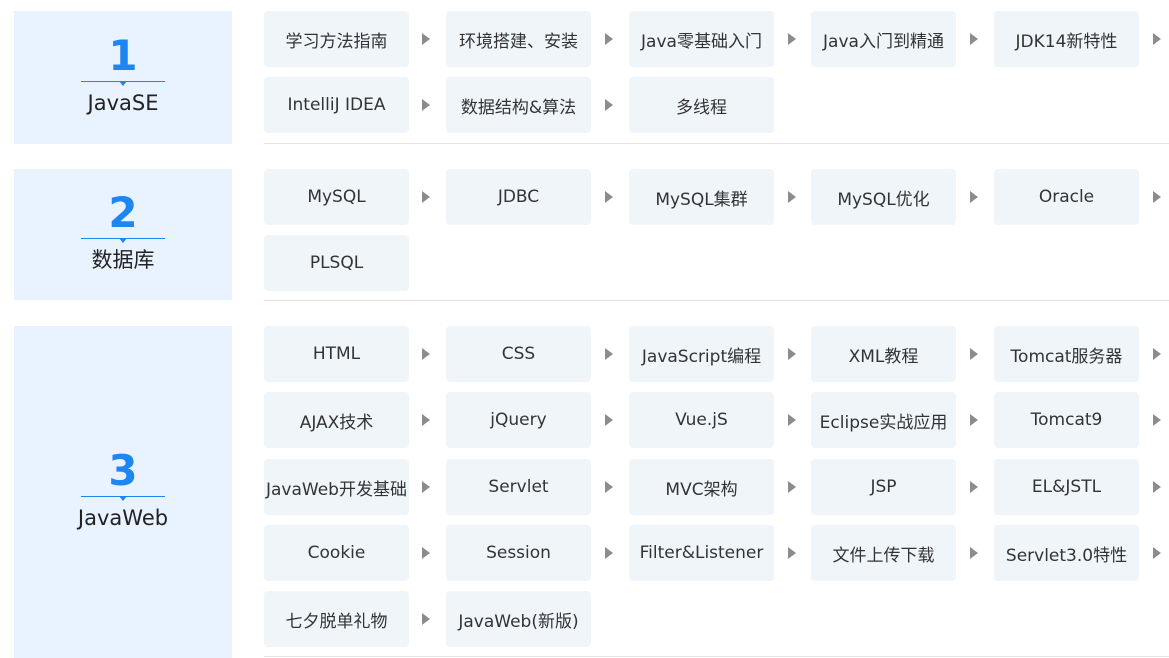 The width and height of the screenshot is (1169, 658). Describe the element at coordinates (518, 105) in the screenshot. I see `course-item: 数据结构&算法` at that location.